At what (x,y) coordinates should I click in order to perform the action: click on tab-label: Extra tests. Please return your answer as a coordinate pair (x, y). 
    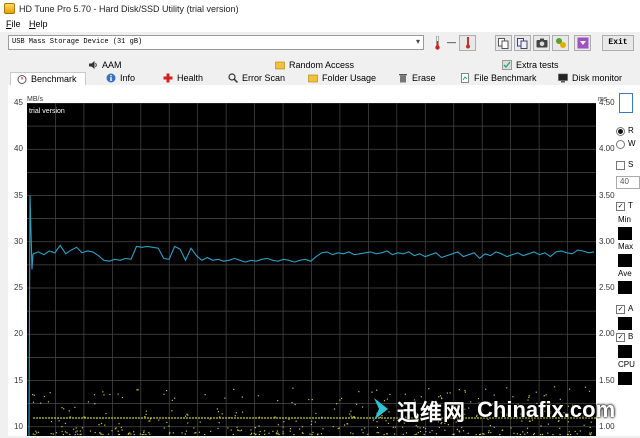
    Looking at the image, I should click on (537, 65).